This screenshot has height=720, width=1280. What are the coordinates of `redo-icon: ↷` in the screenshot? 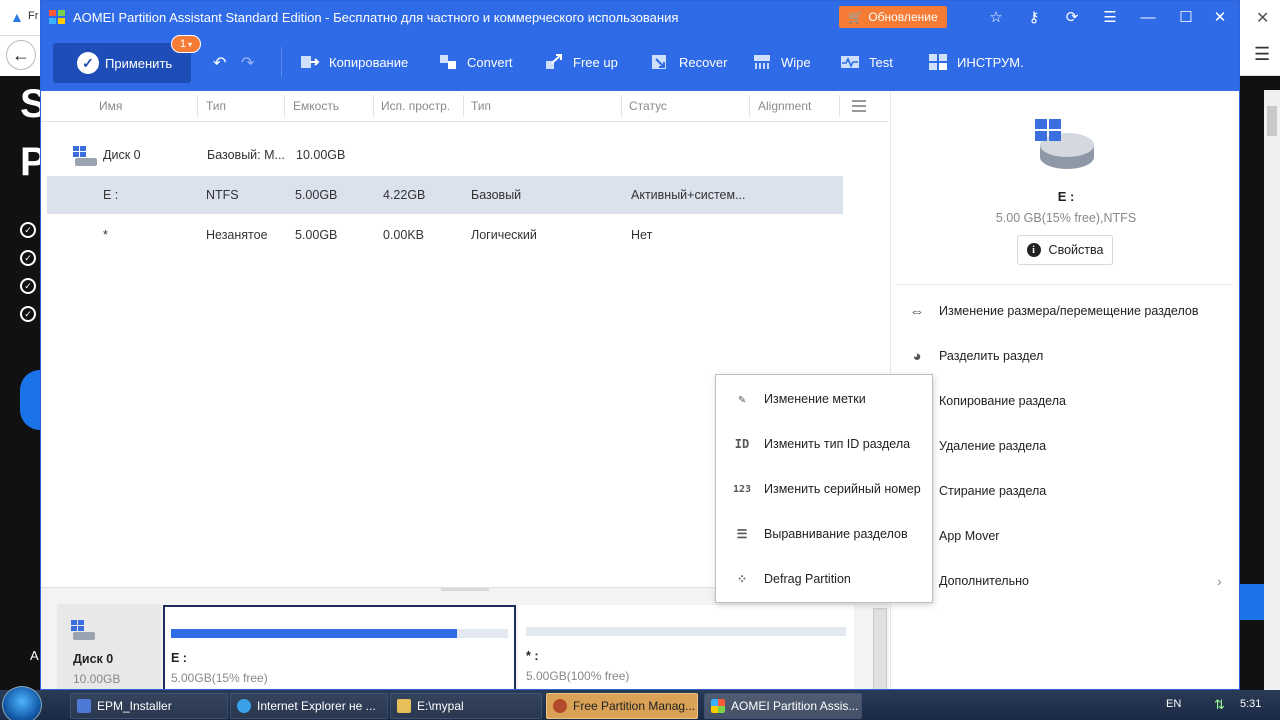 It's located at (247, 63).